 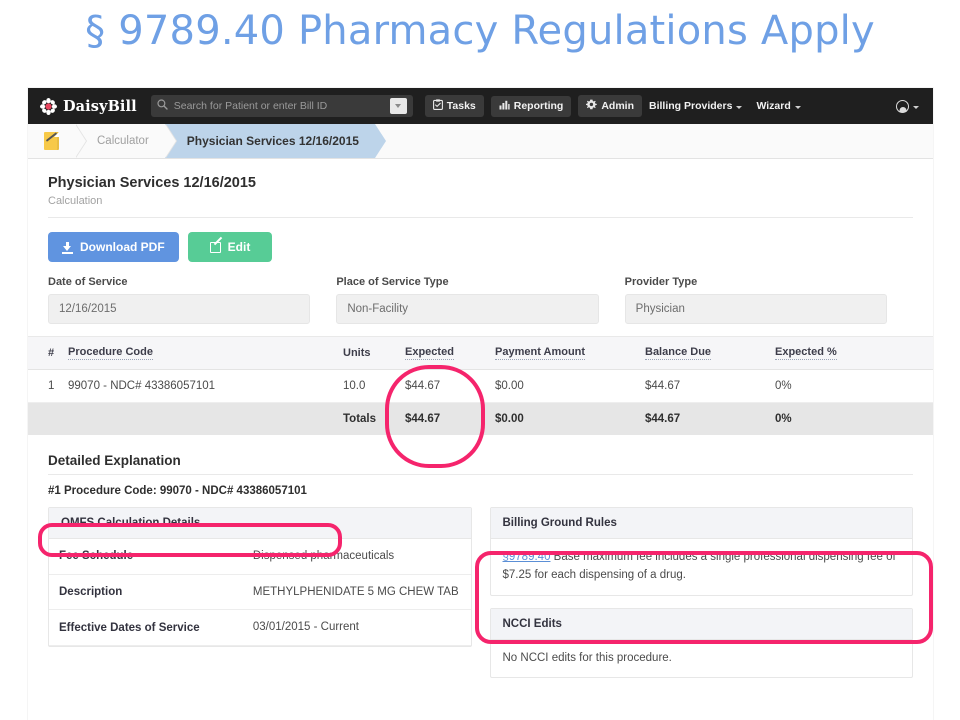 I want to click on field-provider-type: Provider Type Physician, so click(x=768, y=300).